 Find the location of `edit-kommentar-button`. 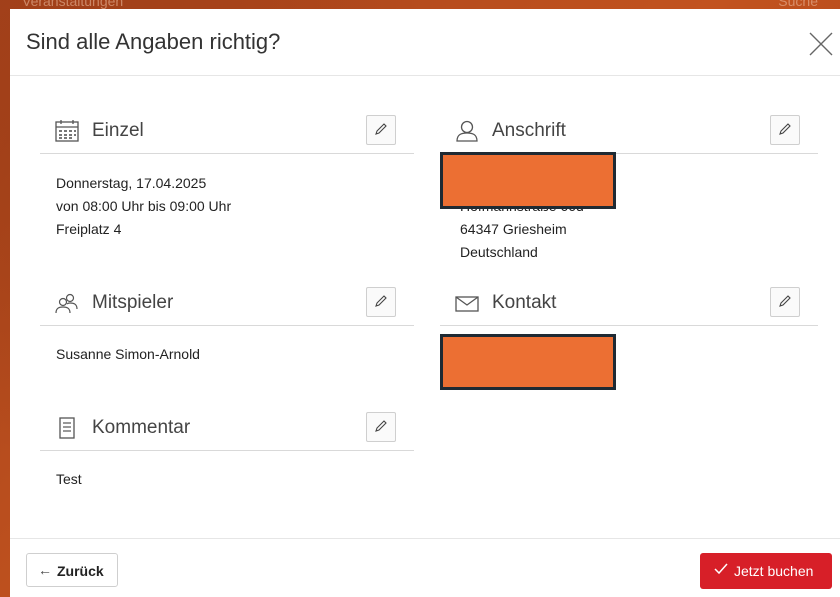

edit-kommentar-button is located at coordinates (381, 427).